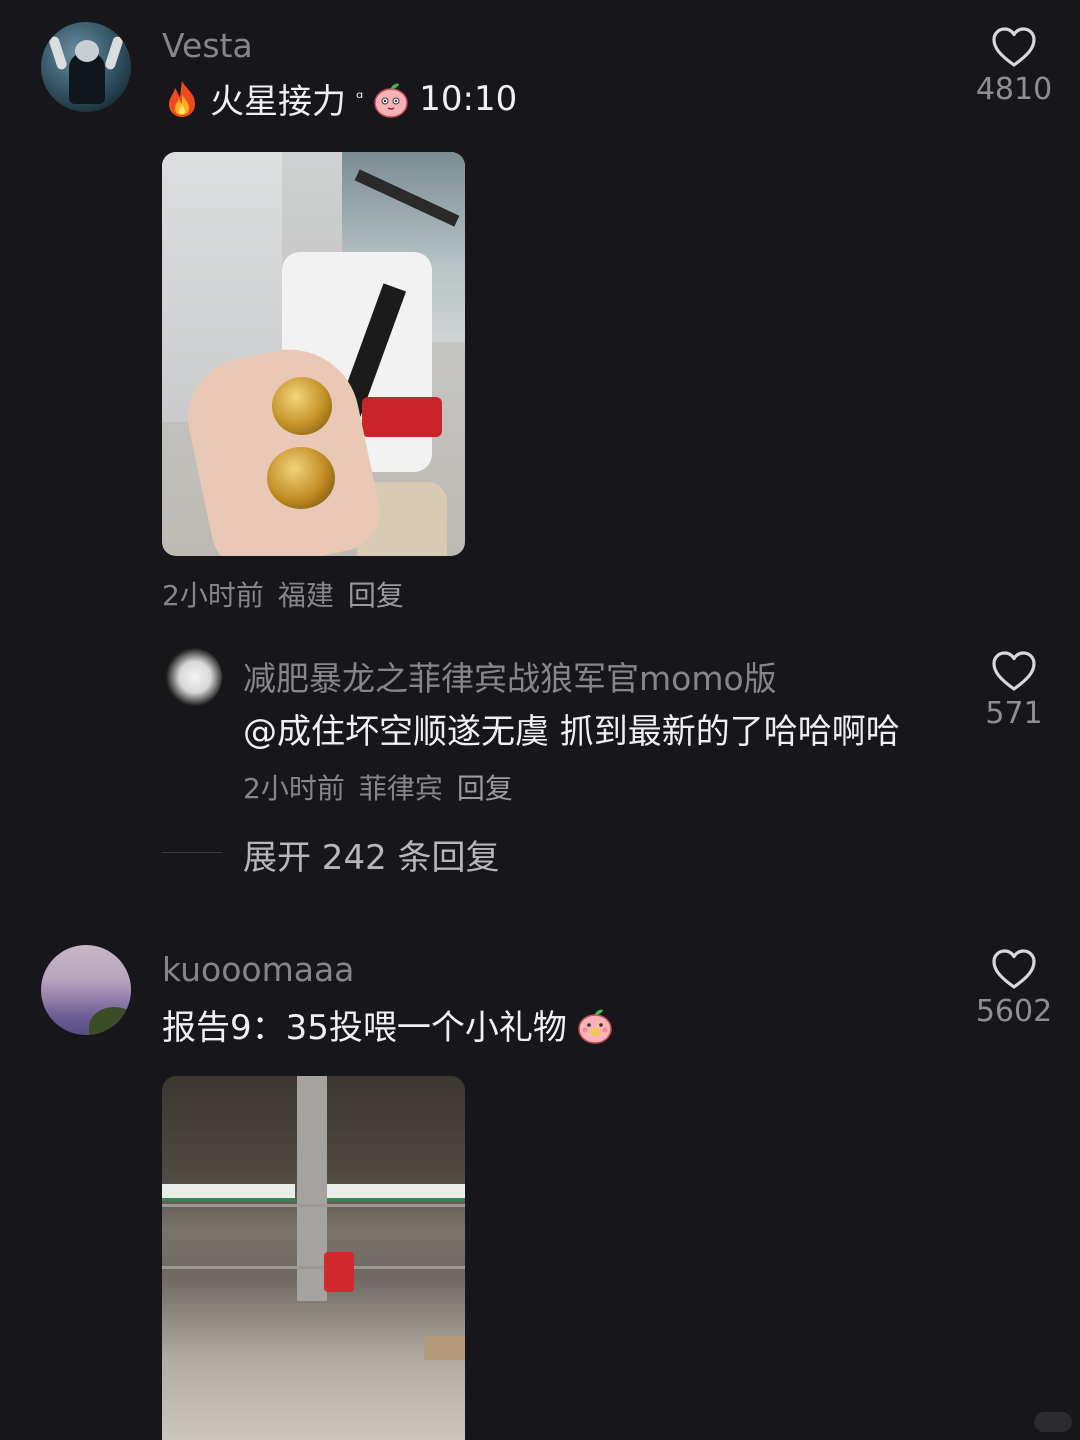 This screenshot has width=1080, height=1440. What do you see at coordinates (364, 1028) in the screenshot?
I see `comment-text-body: 报告9：35投喂一个小礼物` at bounding box center [364, 1028].